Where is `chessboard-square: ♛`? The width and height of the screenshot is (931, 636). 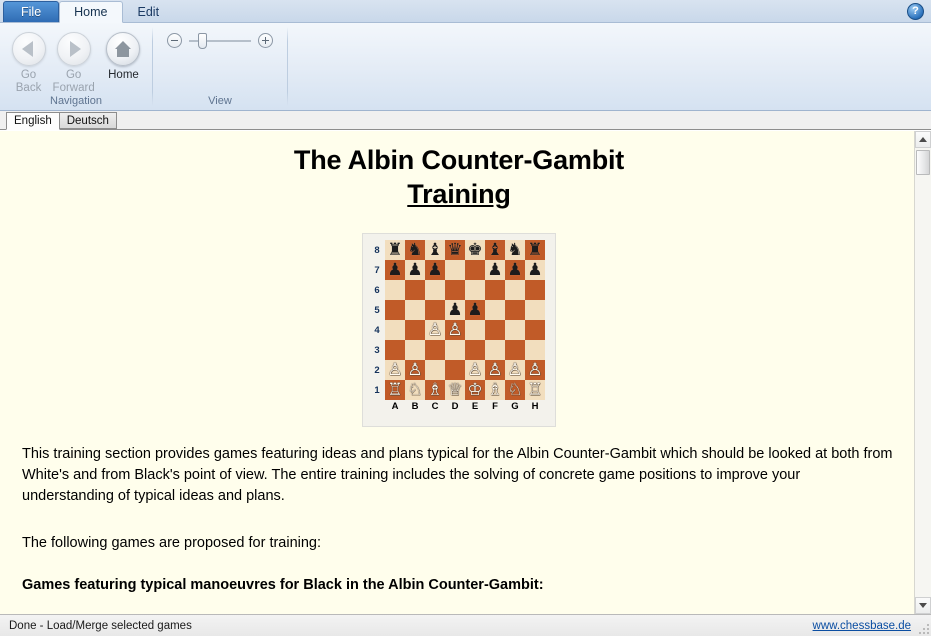 chessboard-square: ♛ is located at coordinates (455, 250).